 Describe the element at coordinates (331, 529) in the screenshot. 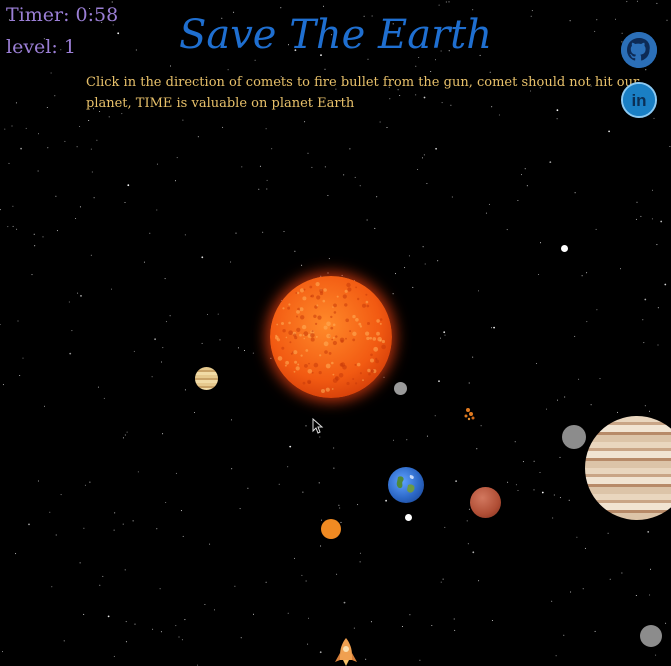

I see `orange-comet` at that location.